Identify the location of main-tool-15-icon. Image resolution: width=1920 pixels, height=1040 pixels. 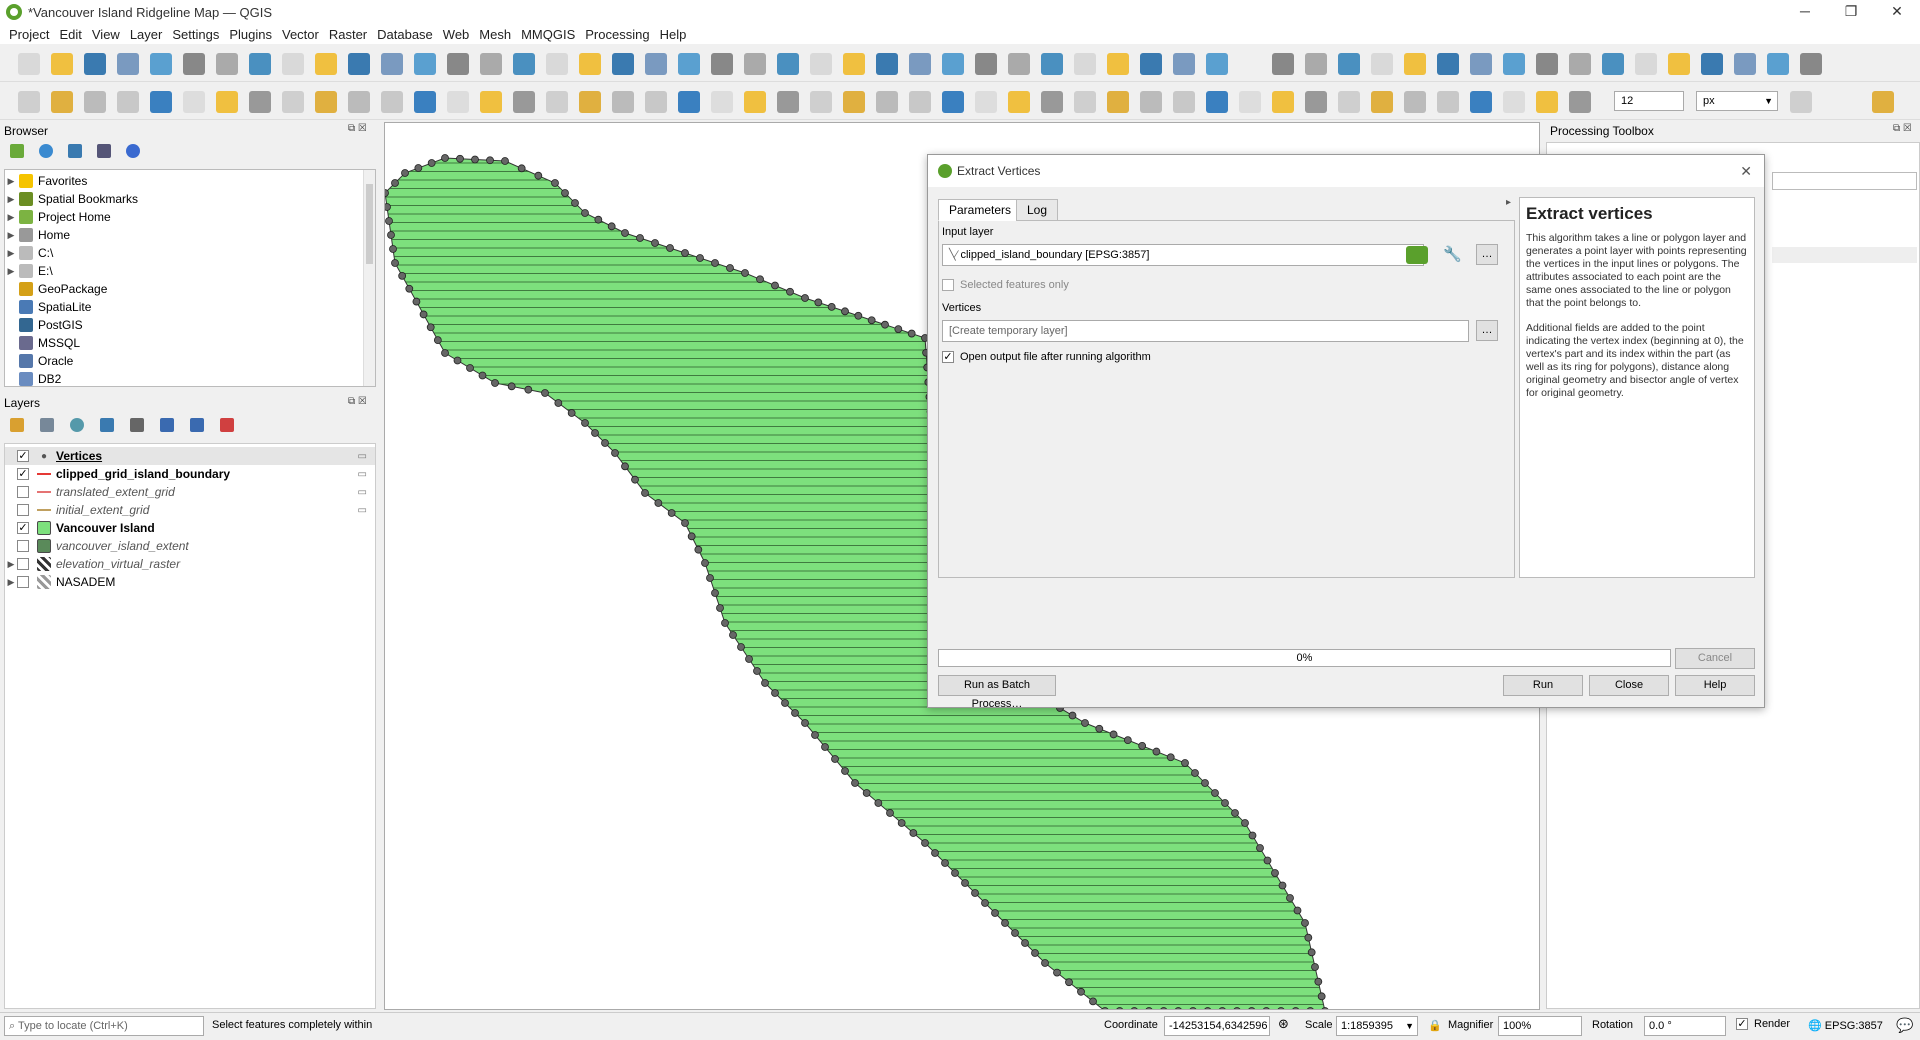
(491, 64).